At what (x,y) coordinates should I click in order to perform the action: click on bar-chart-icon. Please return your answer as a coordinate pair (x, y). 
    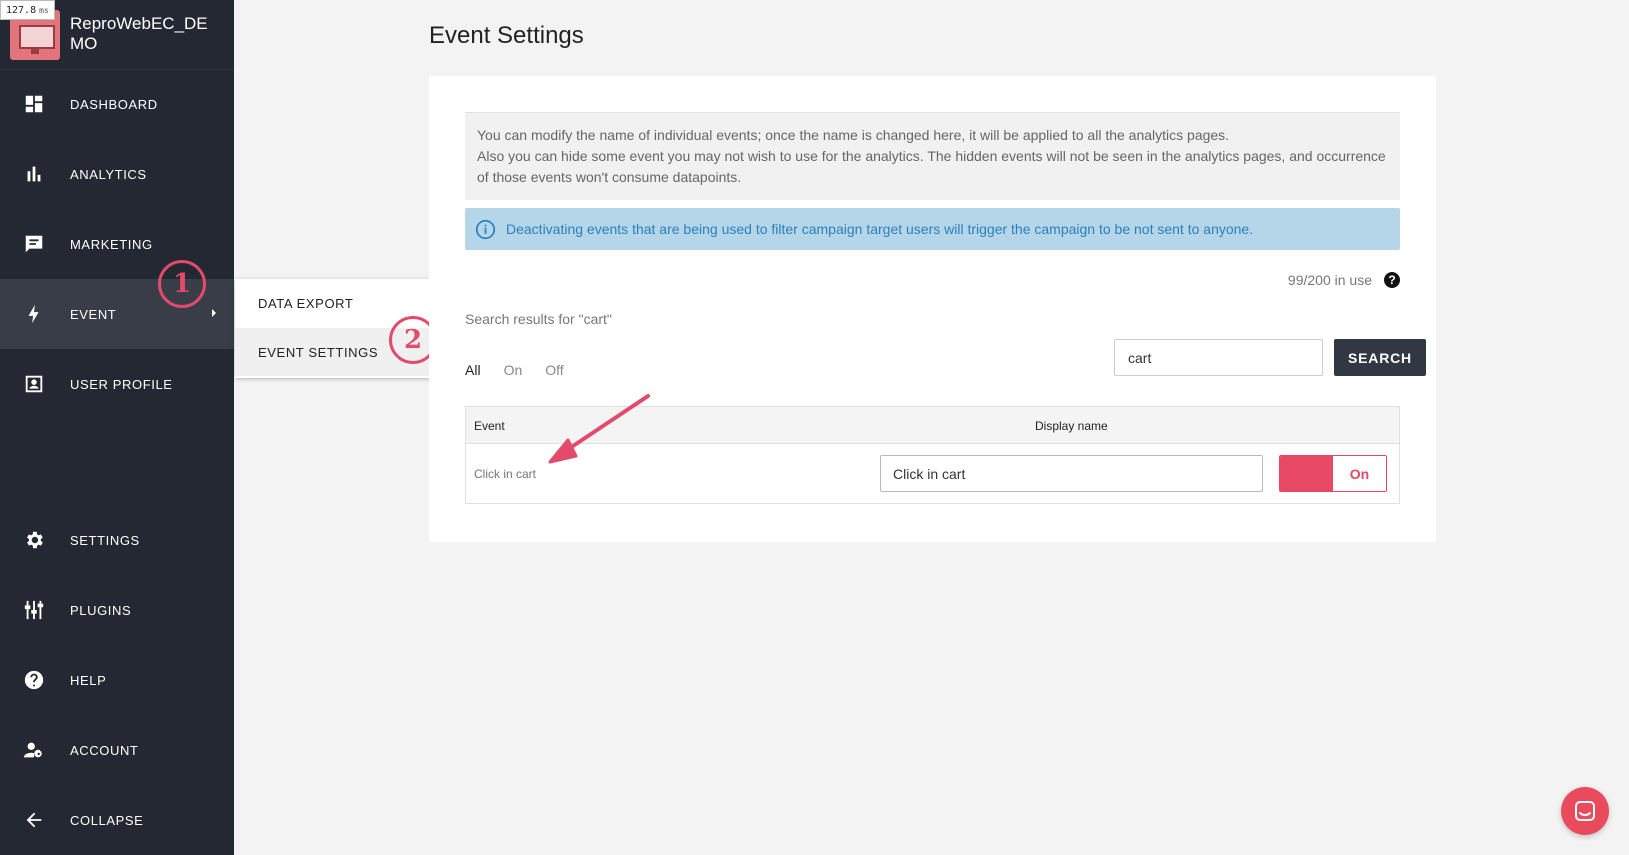
    Looking at the image, I should click on (34, 174).